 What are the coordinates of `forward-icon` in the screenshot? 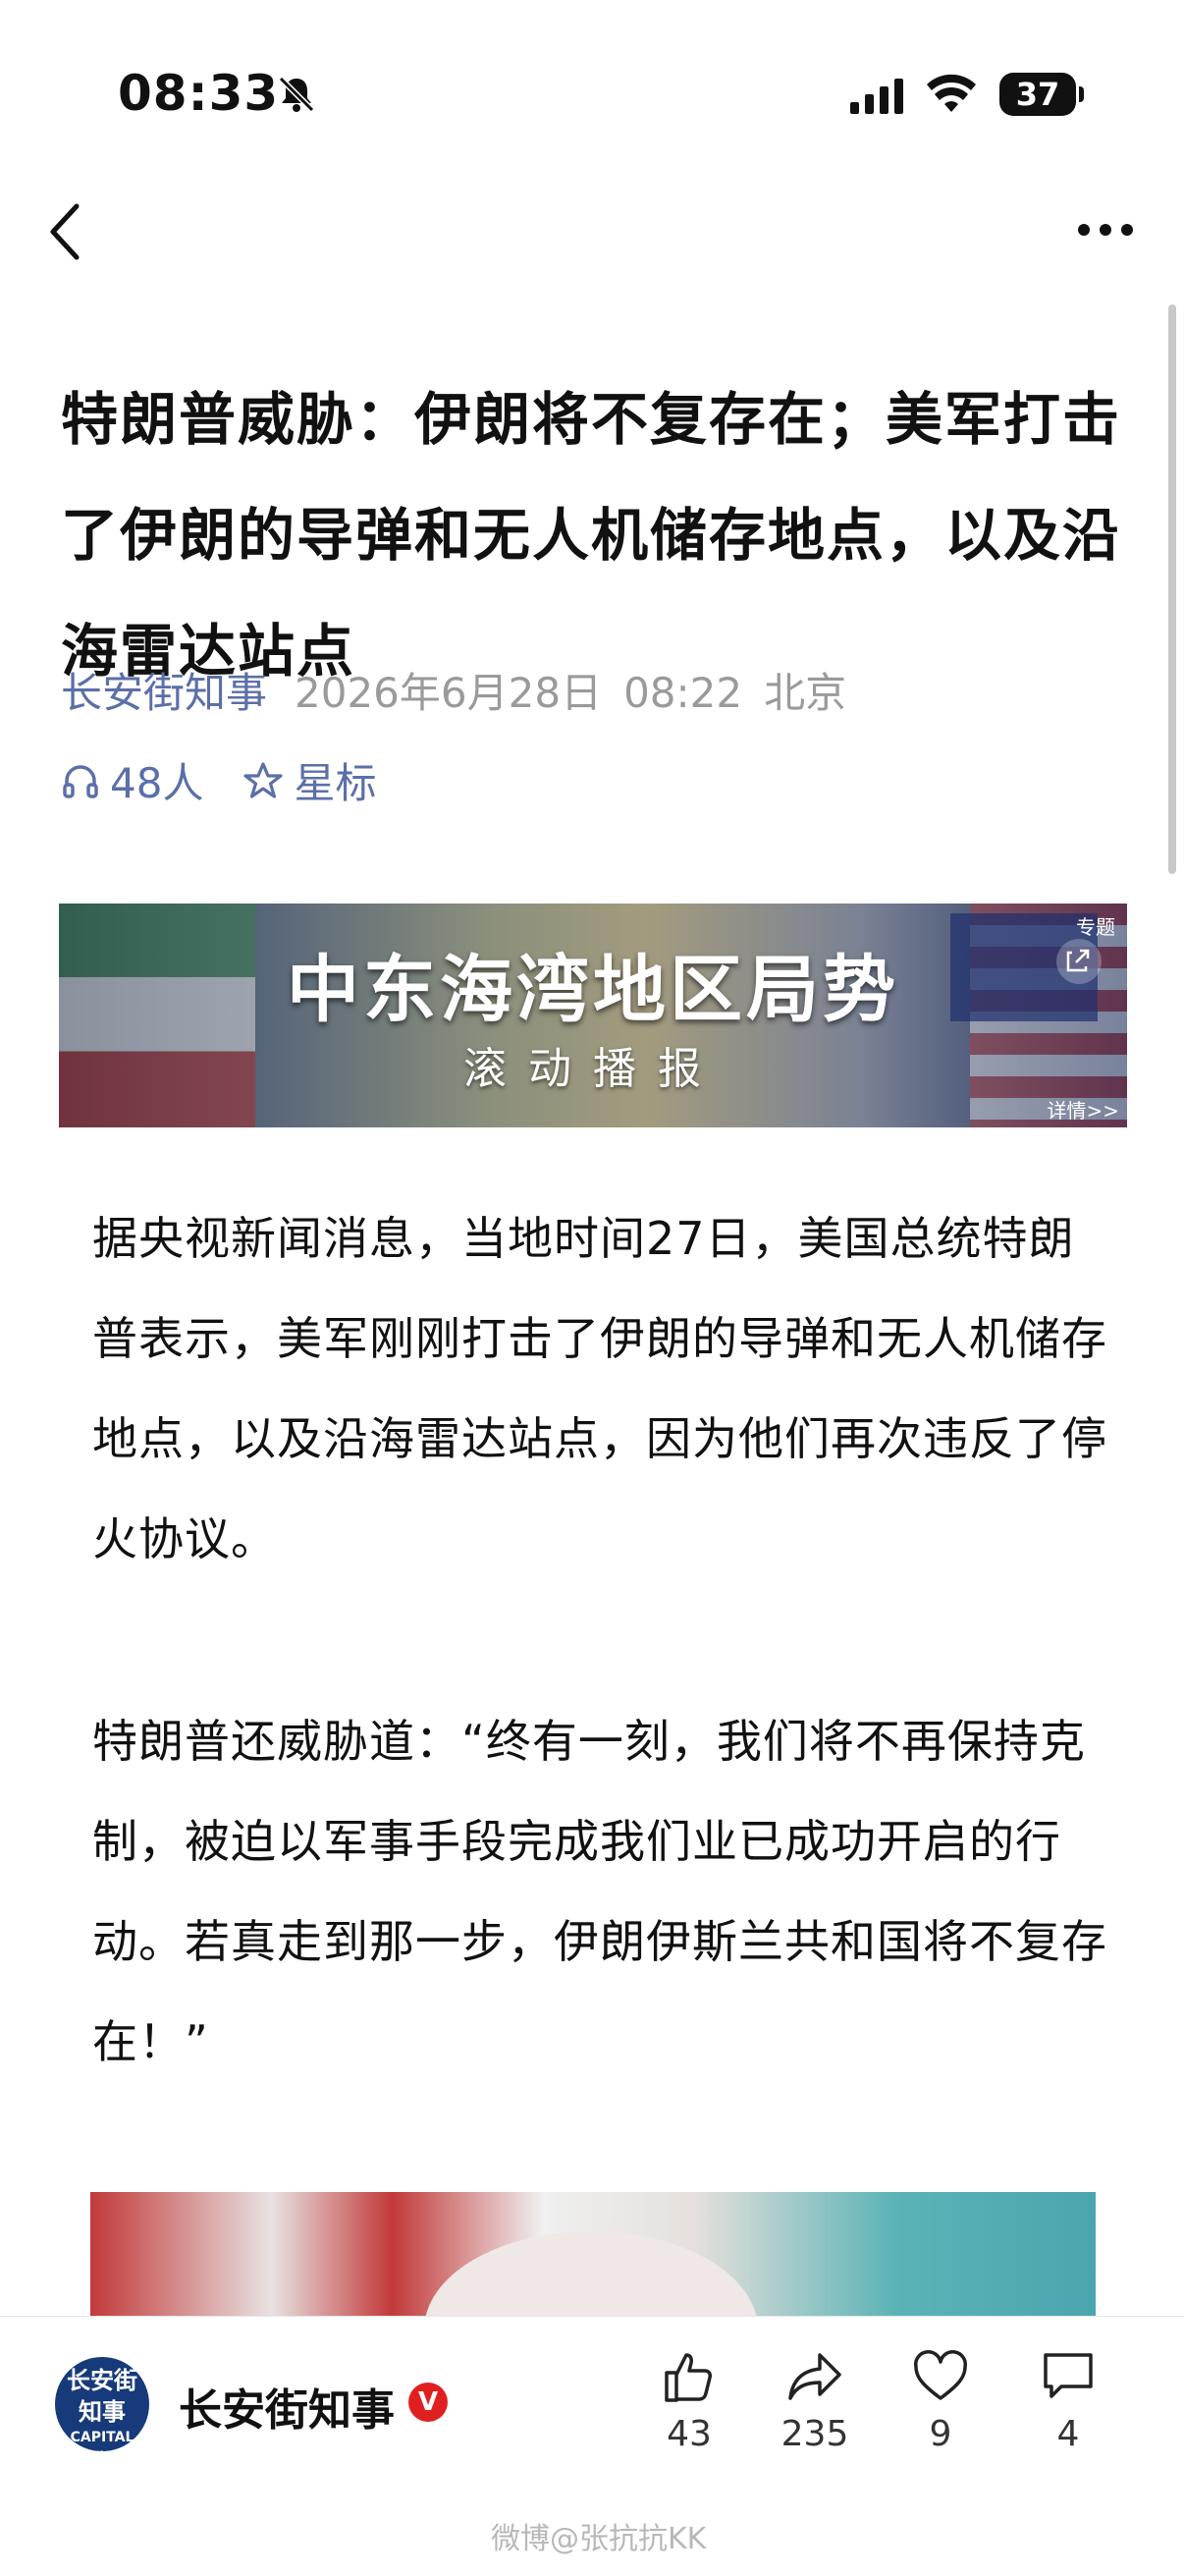 It's located at (815, 2376).